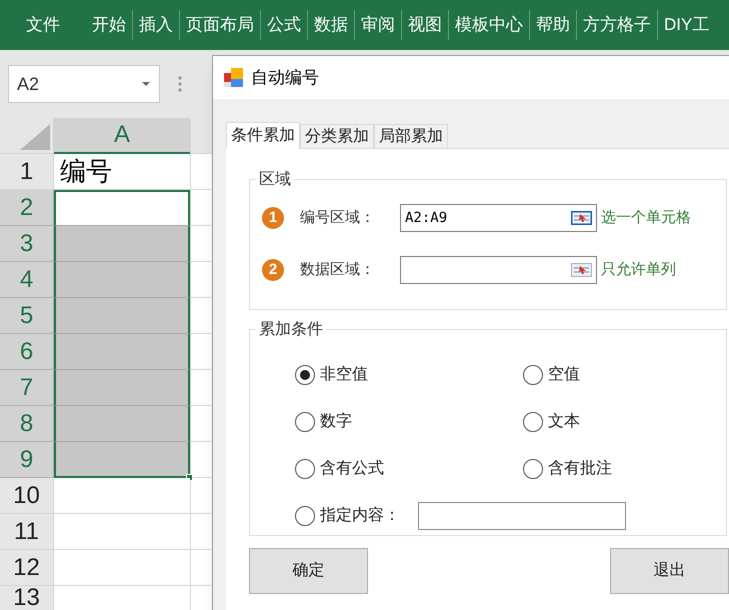 Image resolution: width=729 pixels, height=610 pixels. What do you see at coordinates (424, 25) in the screenshot?
I see `ribbon-tab: 视图` at bounding box center [424, 25].